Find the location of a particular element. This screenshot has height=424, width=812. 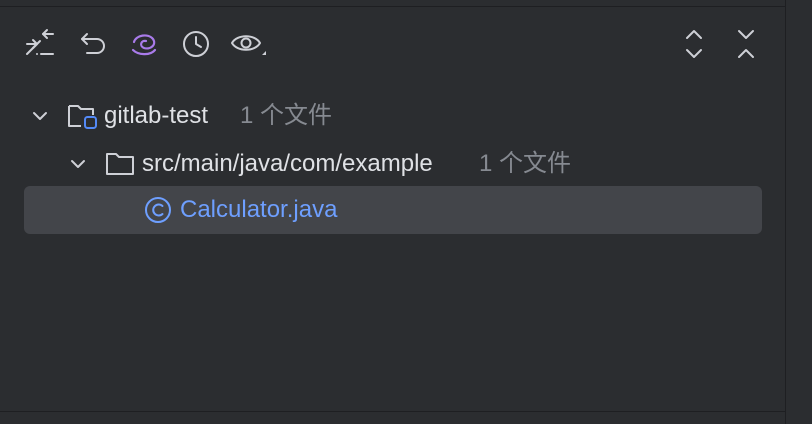

preview-eye-icon is located at coordinates (248, 45).